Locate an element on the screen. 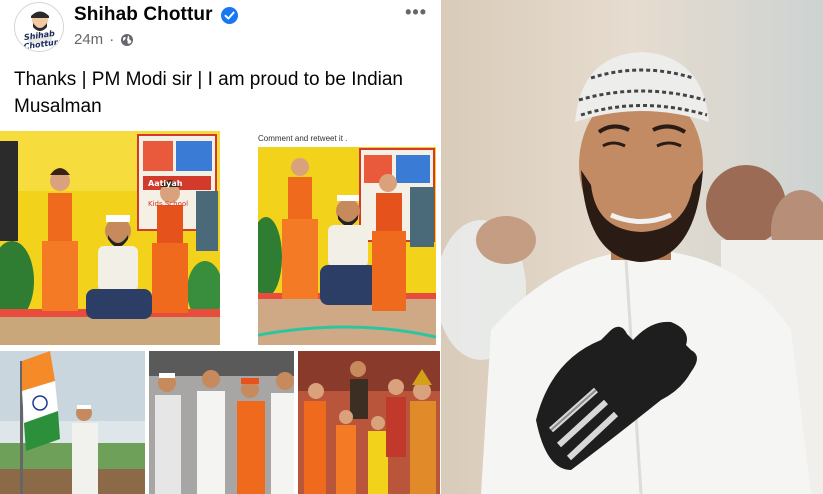  more-options-icon: ••• is located at coordinates (416, 12).